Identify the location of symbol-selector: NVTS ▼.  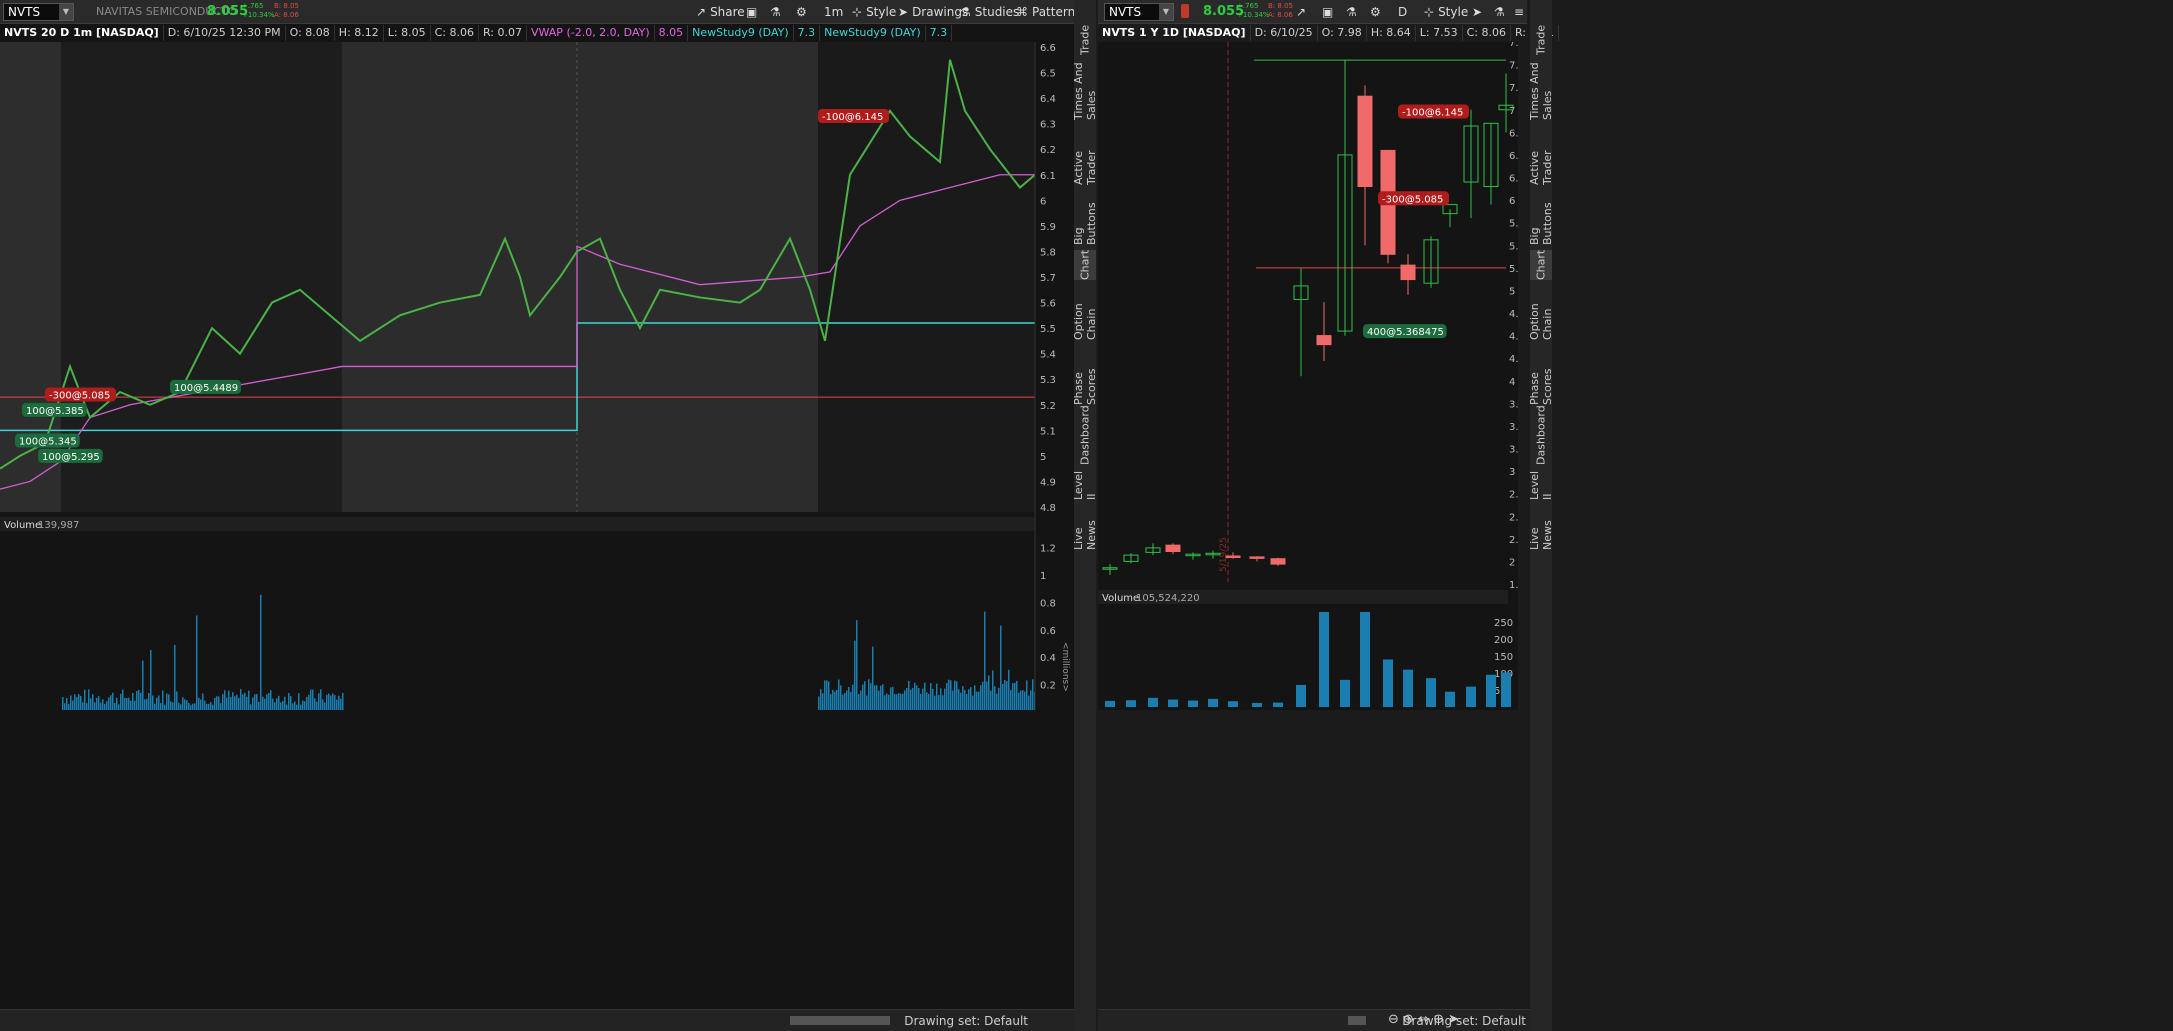
(38, 12).